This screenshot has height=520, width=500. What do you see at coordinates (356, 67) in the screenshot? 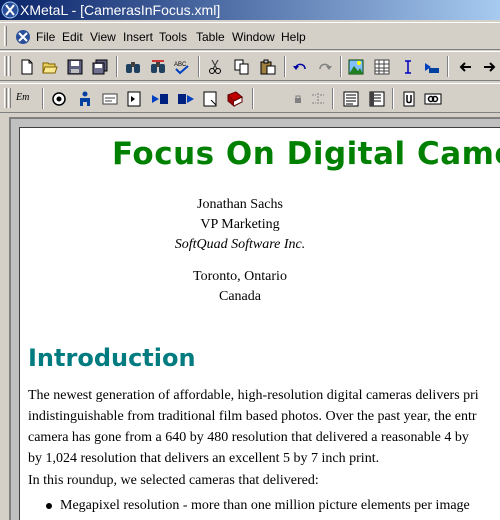
I see `insert-image-icon` at bounding box center [356, 67].